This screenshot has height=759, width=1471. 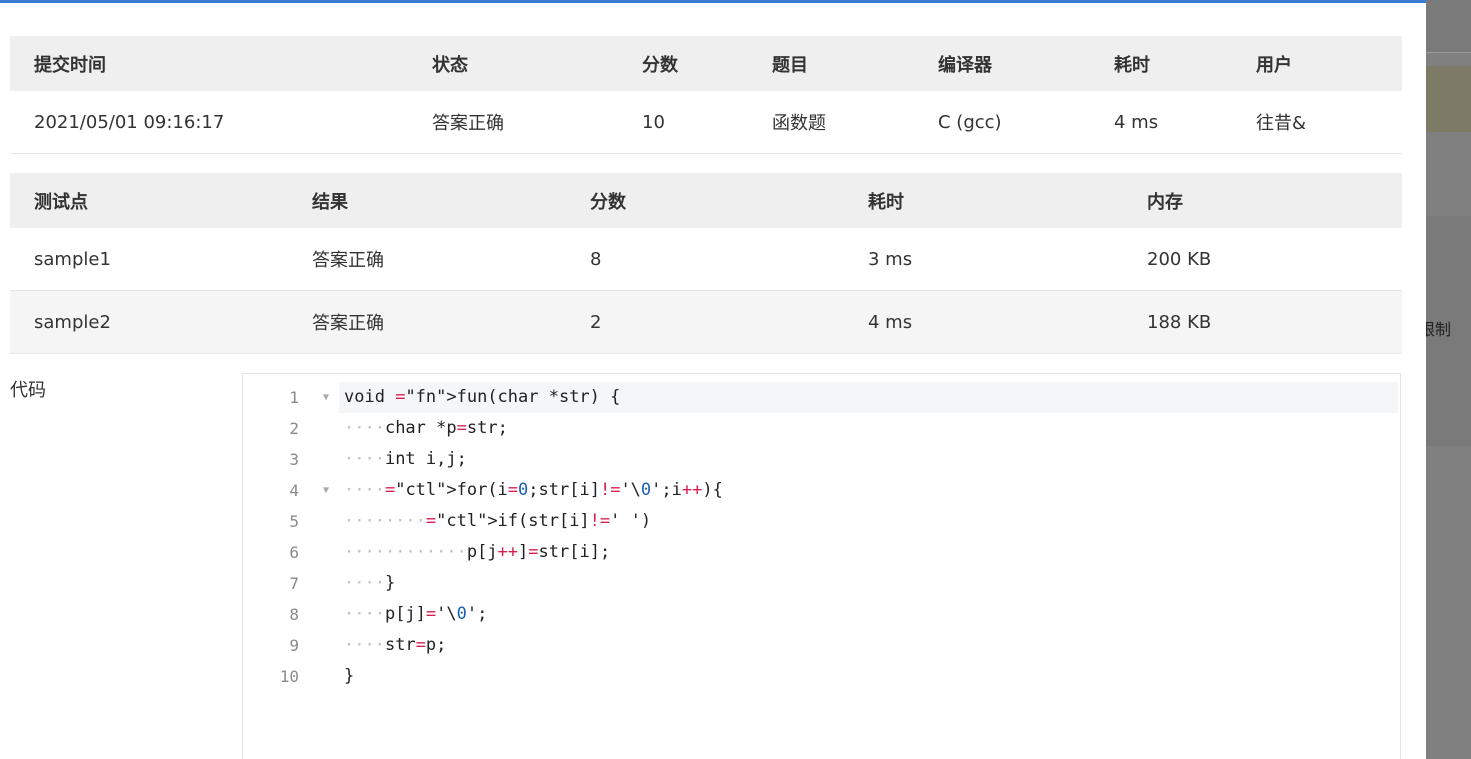 What do you see at coordinates (1317, 63) in the screenshot?
I see `col-header-user: 用户` at bounding box center [1317, 63].